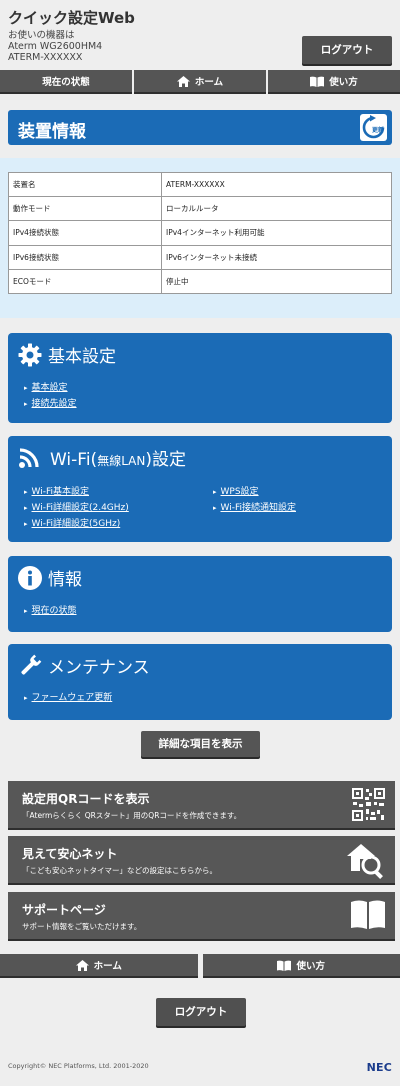  I want to click on row-value: IPv6インターネット未接続, so click(276, 257).